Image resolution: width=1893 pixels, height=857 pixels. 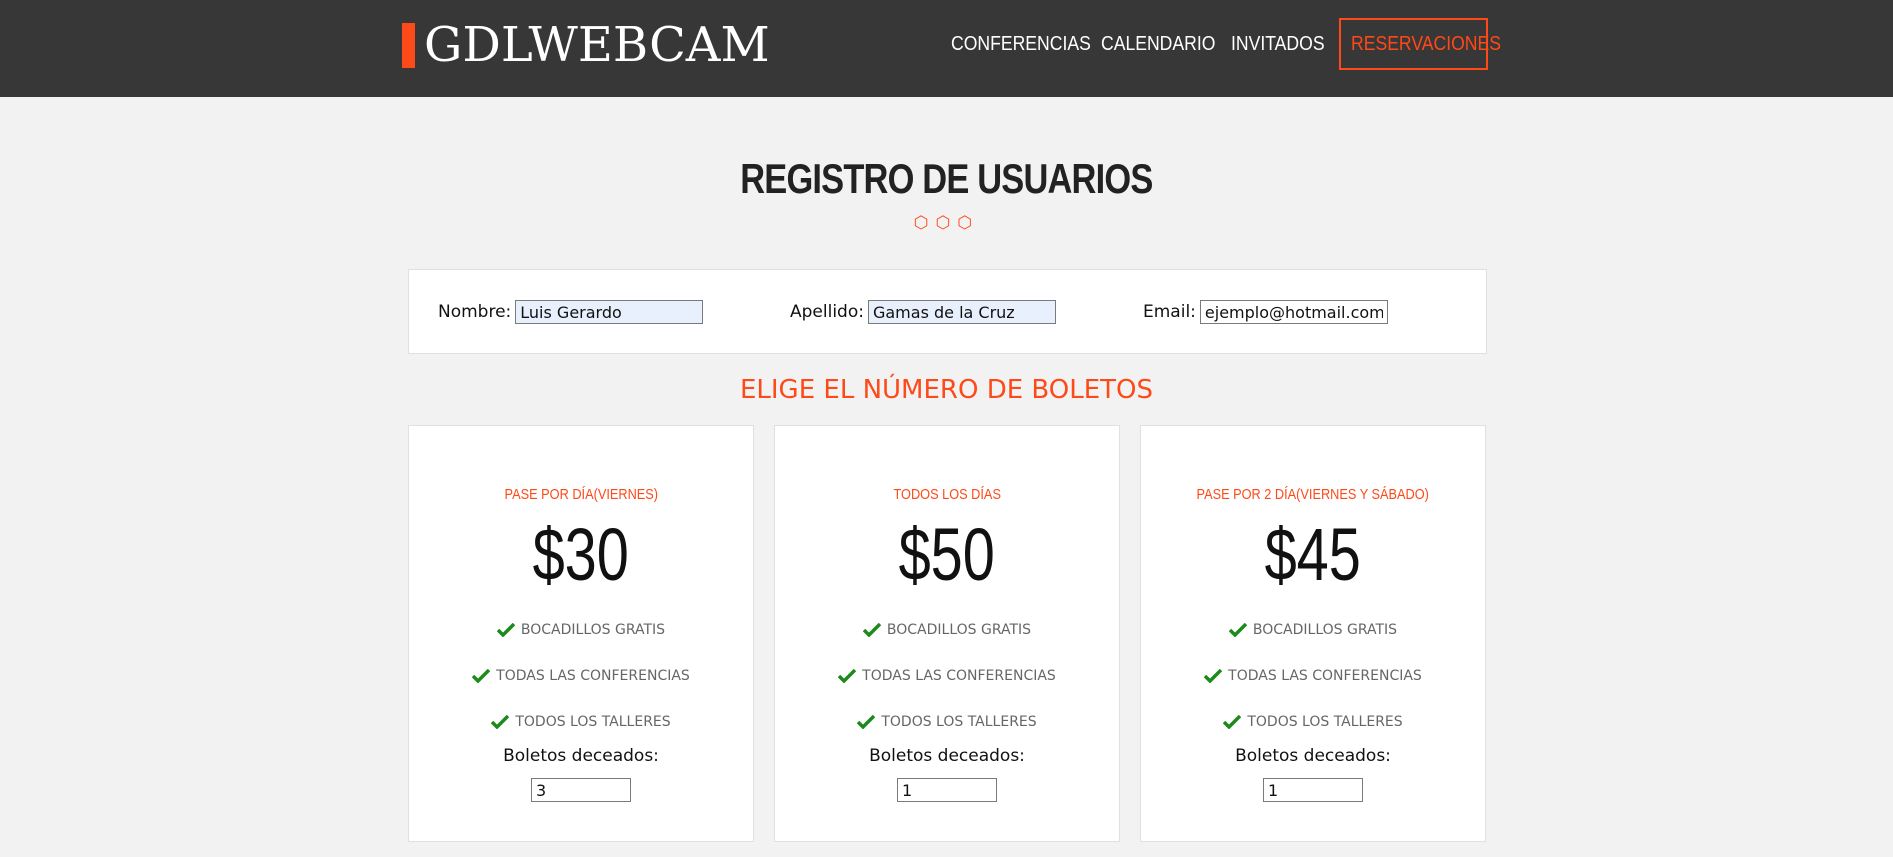 I want to click on registration-form: Nombre: Apellido: Email:, so click(x=947, y=311).